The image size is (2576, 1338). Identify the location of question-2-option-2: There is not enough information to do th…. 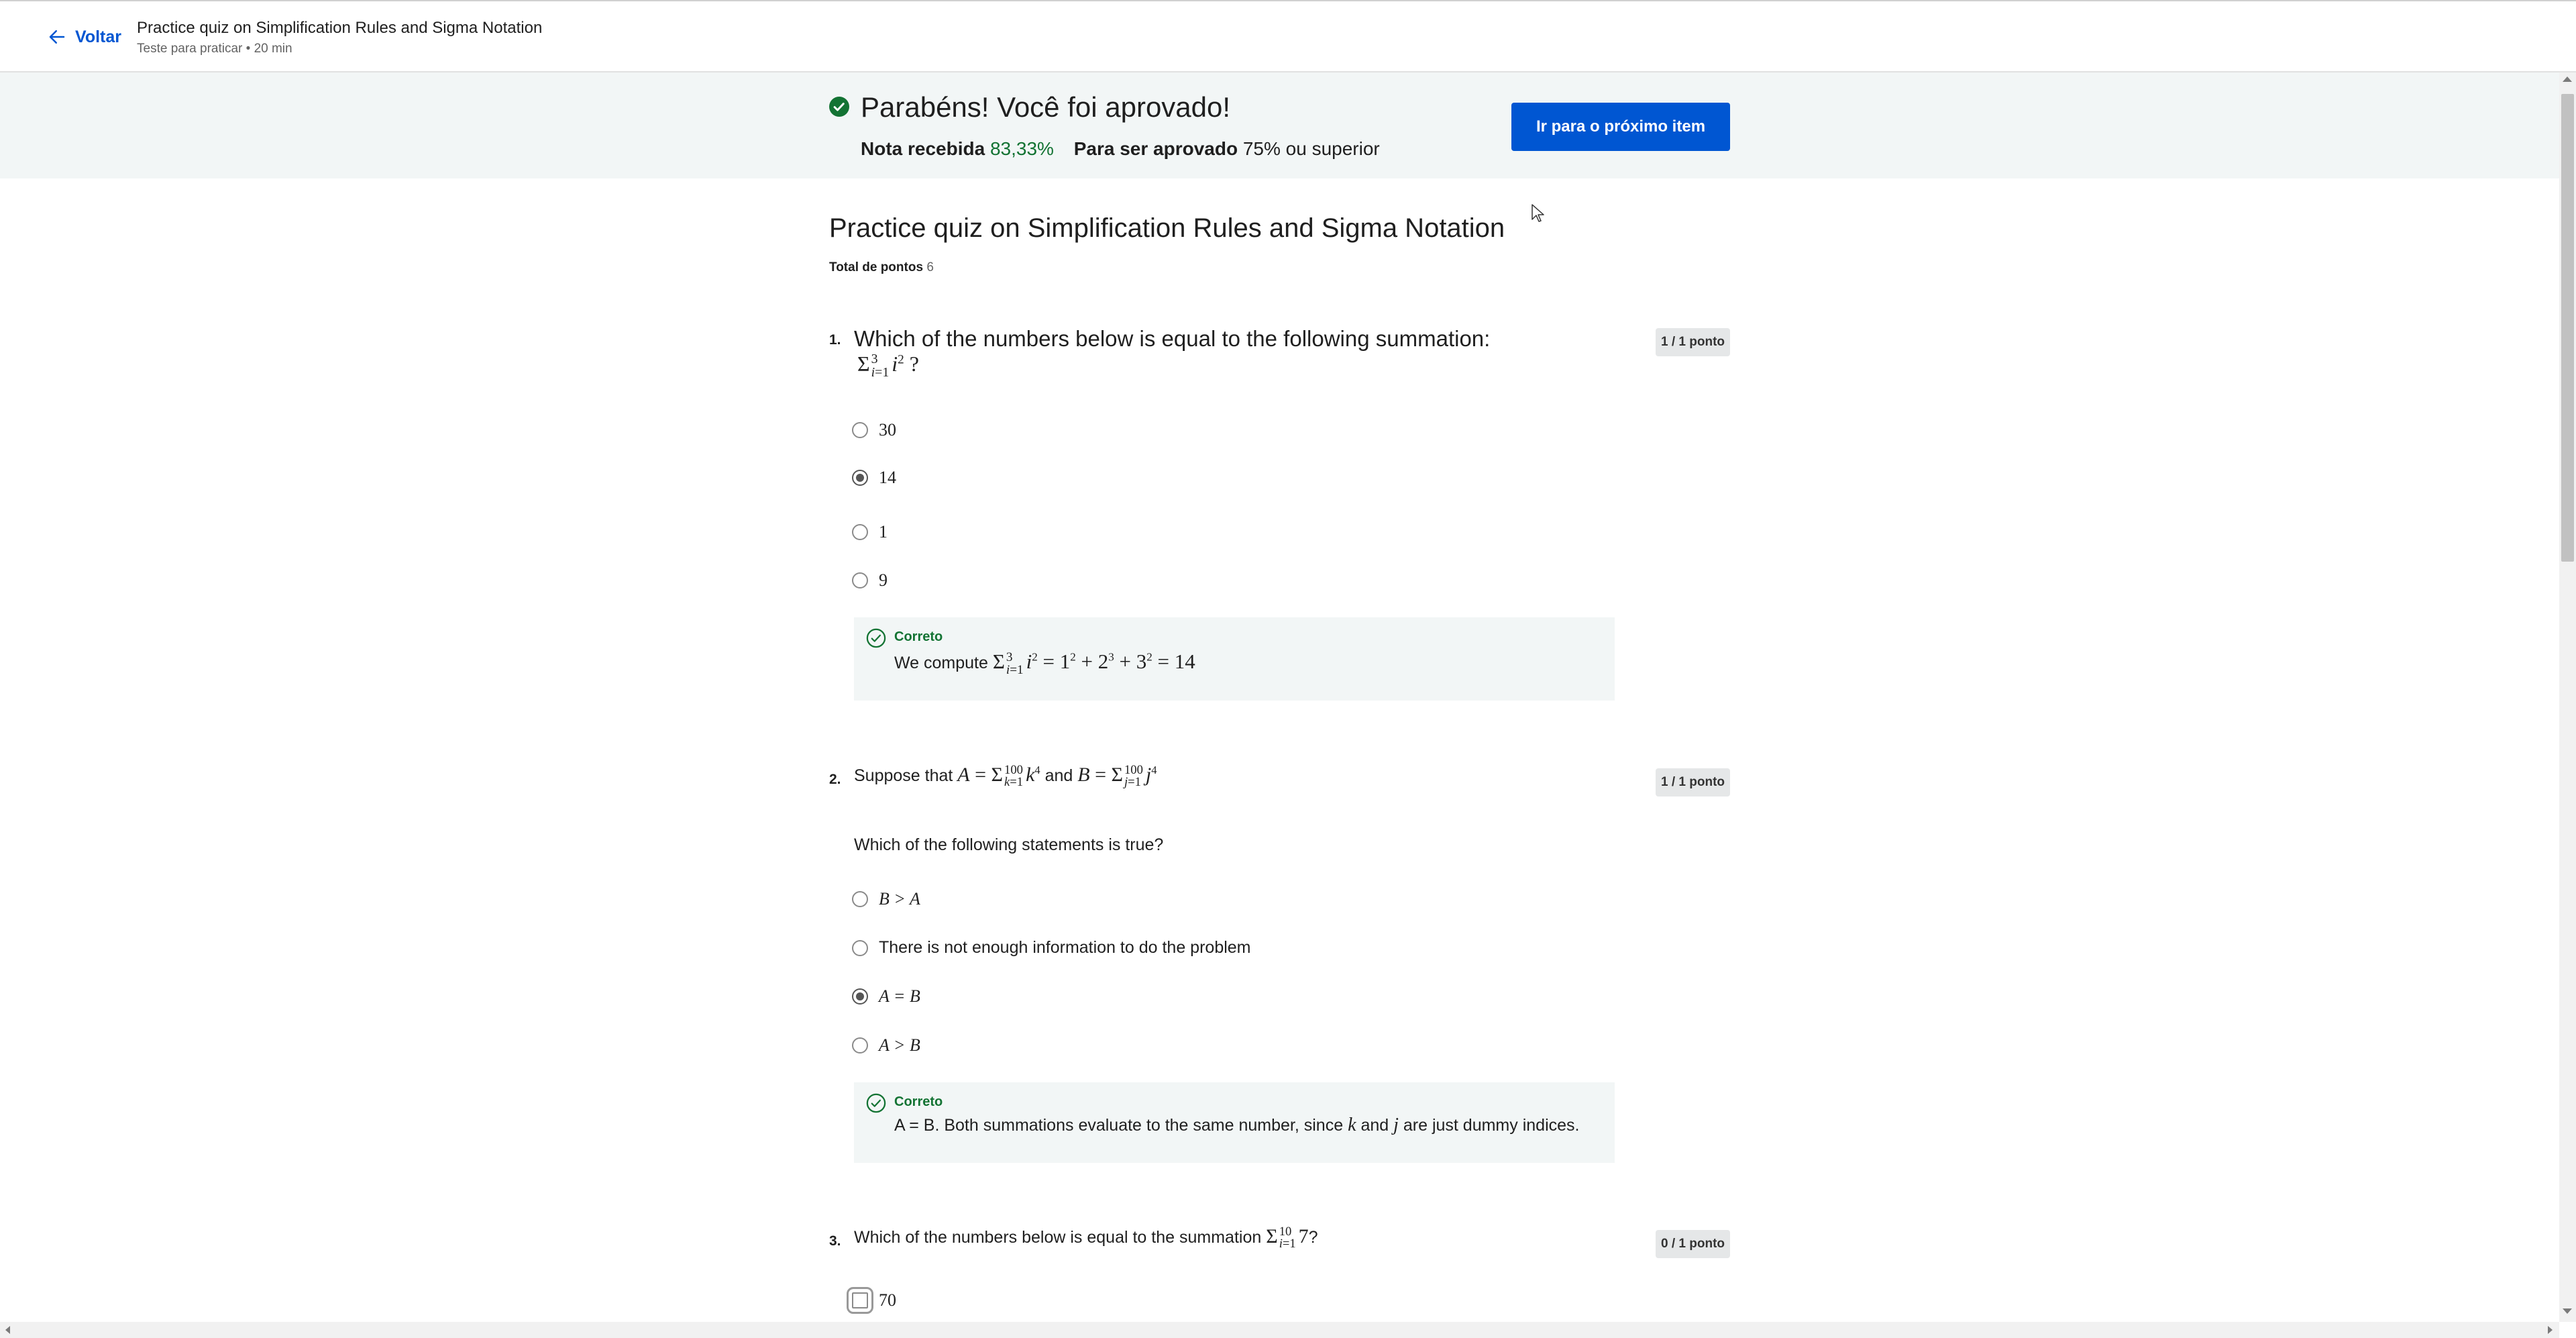
(1051, 948).